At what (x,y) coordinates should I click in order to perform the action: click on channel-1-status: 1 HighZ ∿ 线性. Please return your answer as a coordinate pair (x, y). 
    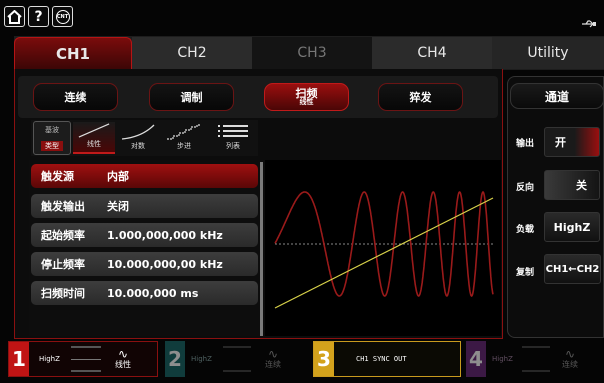
    Looking at the image, I should click on (83, 359).